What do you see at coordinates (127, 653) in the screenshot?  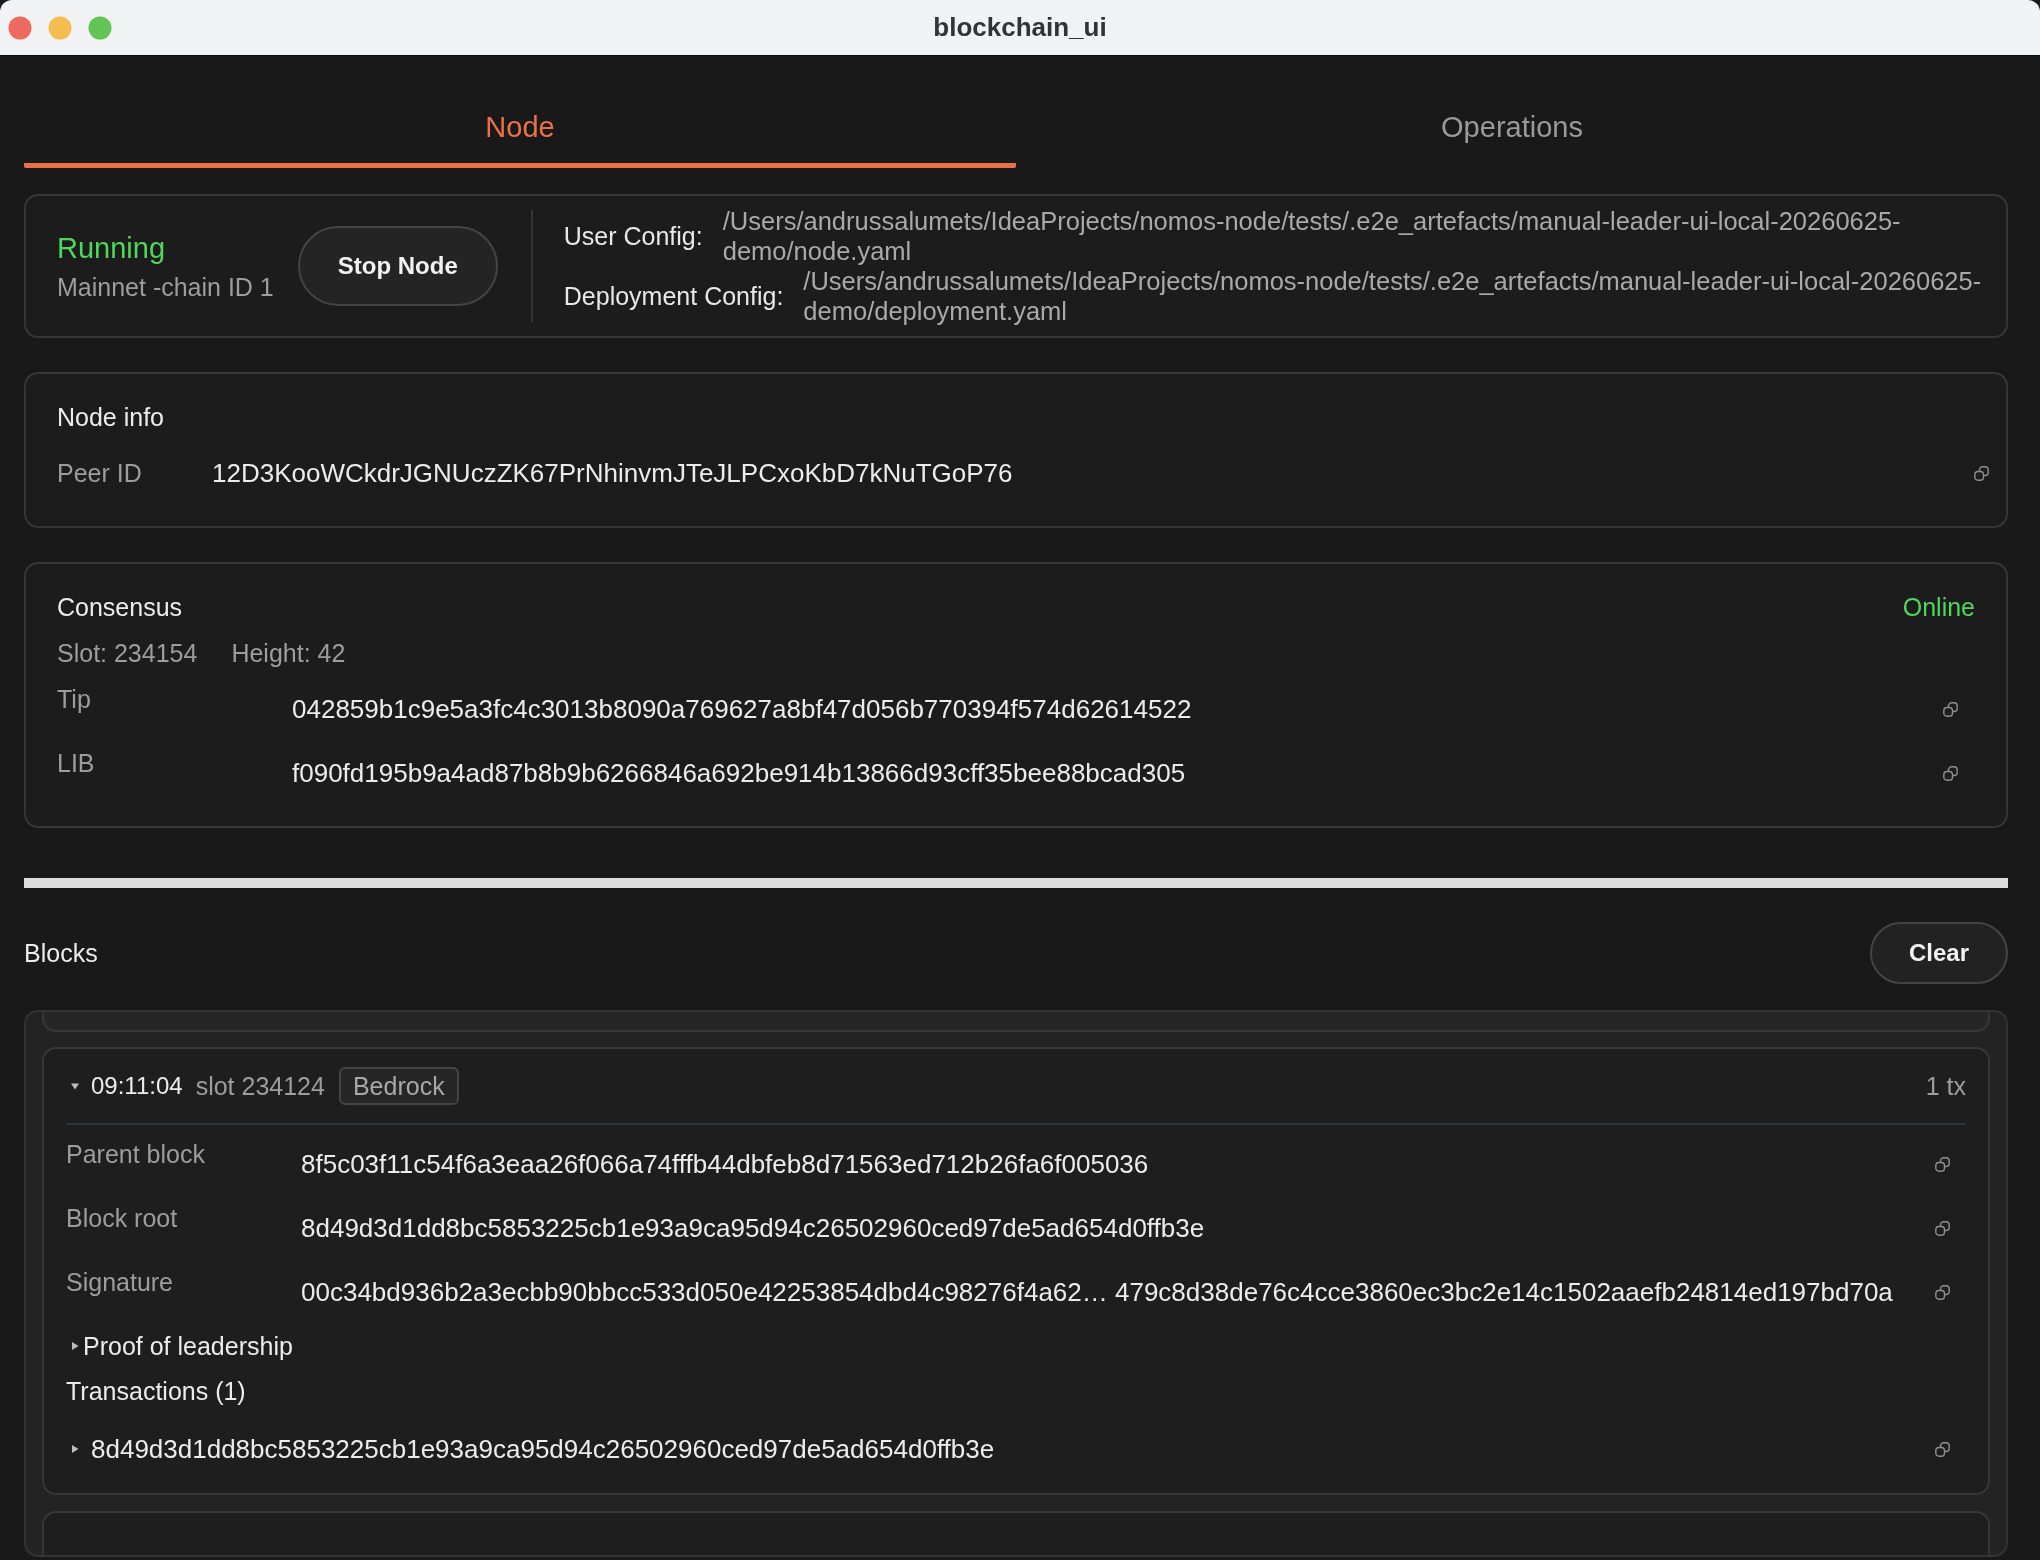 I see `slot-label: Slot: 234154` at bounding box center [127, 653].